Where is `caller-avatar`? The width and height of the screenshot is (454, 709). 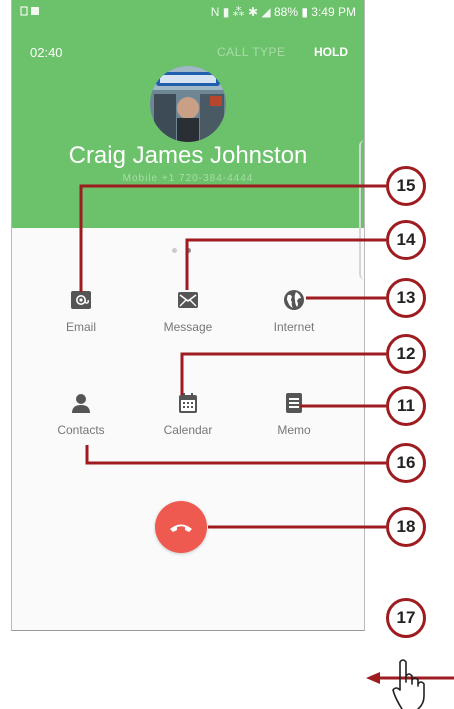
caller-avatar is located at coordinates (188, 104).